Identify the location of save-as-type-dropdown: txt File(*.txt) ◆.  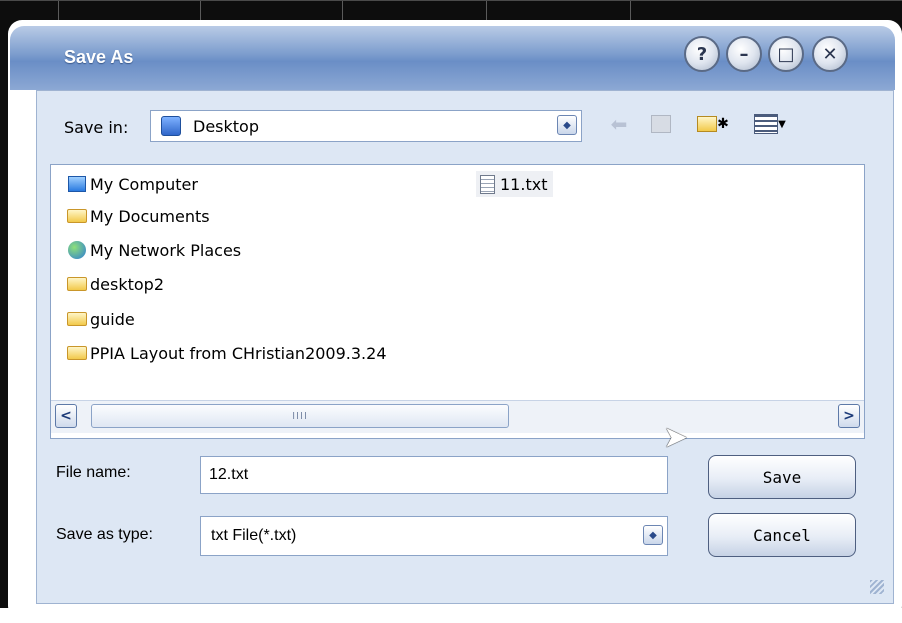
(434, 536).